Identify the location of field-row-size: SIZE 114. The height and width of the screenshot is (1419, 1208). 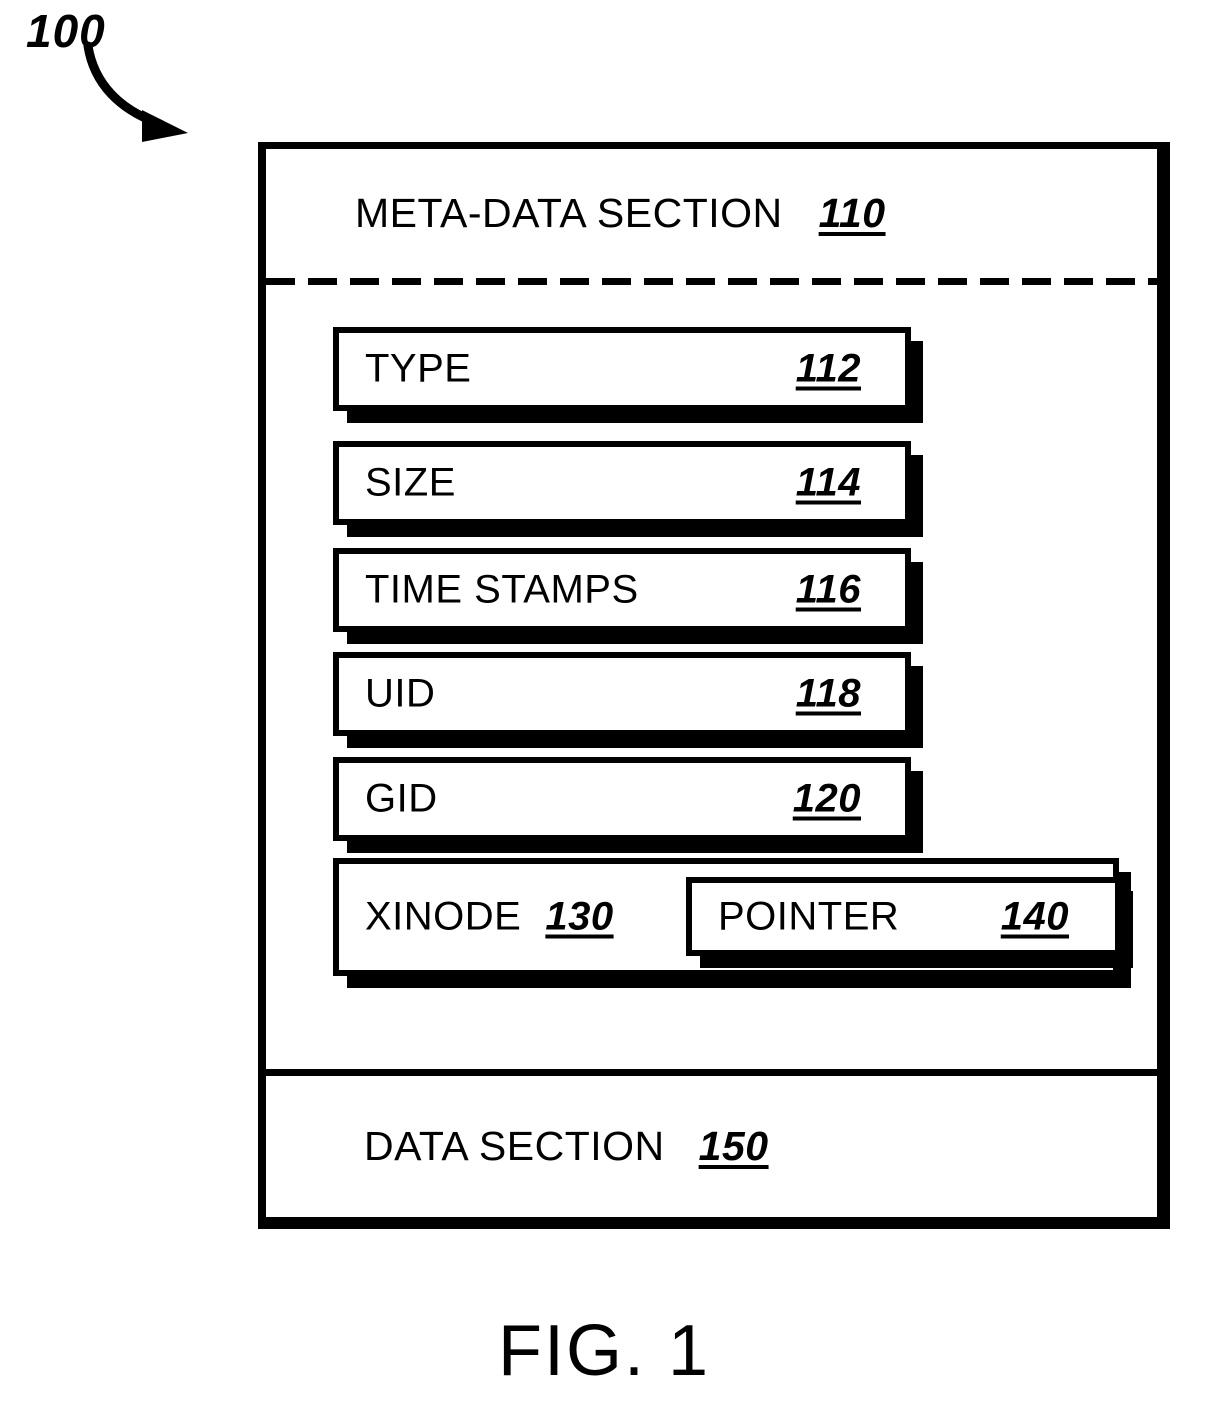
(624, 483).